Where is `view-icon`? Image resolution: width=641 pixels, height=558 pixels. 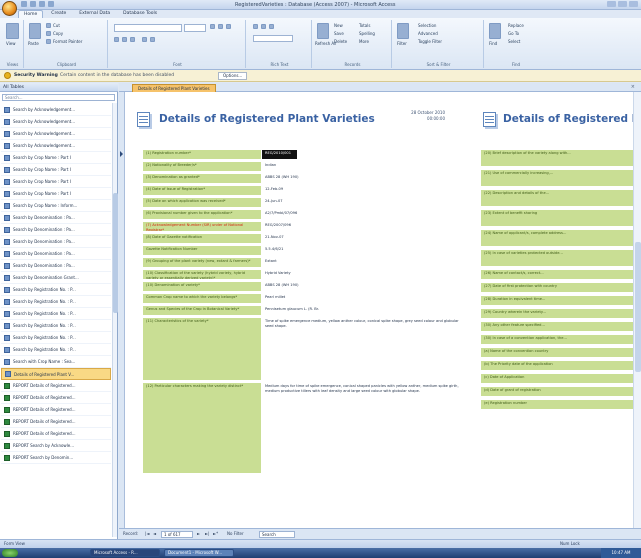
view-icon is located at coordinates (12, 31).